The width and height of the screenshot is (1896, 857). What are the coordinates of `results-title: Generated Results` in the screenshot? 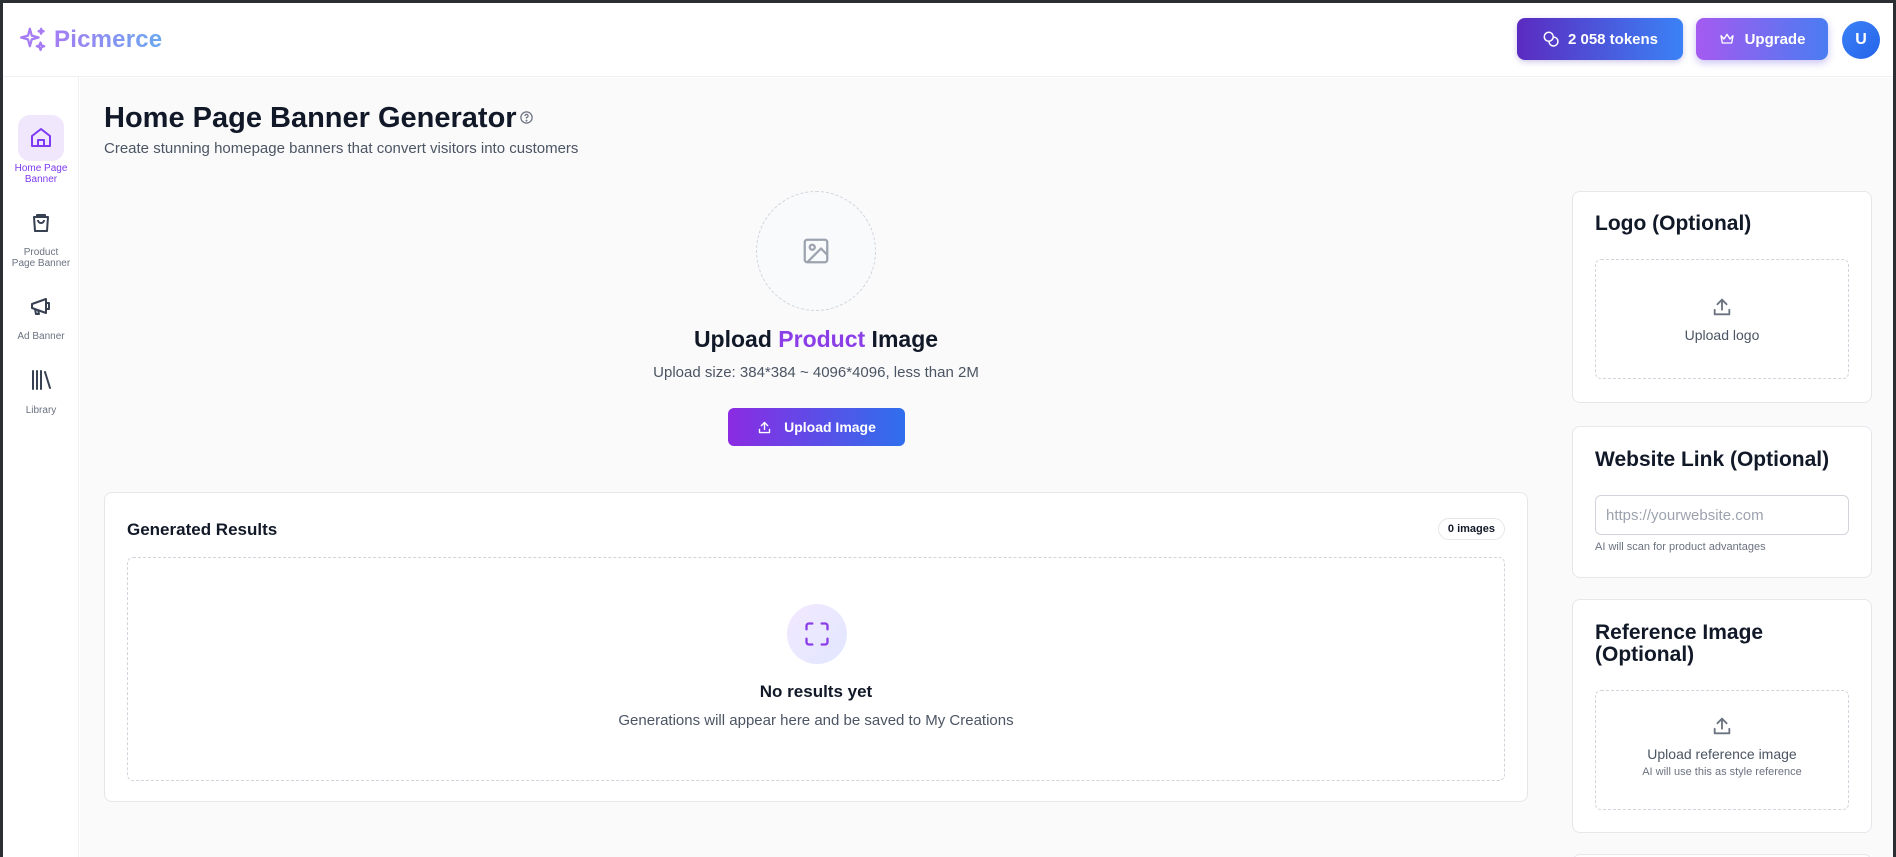 It's located at (202, 529).